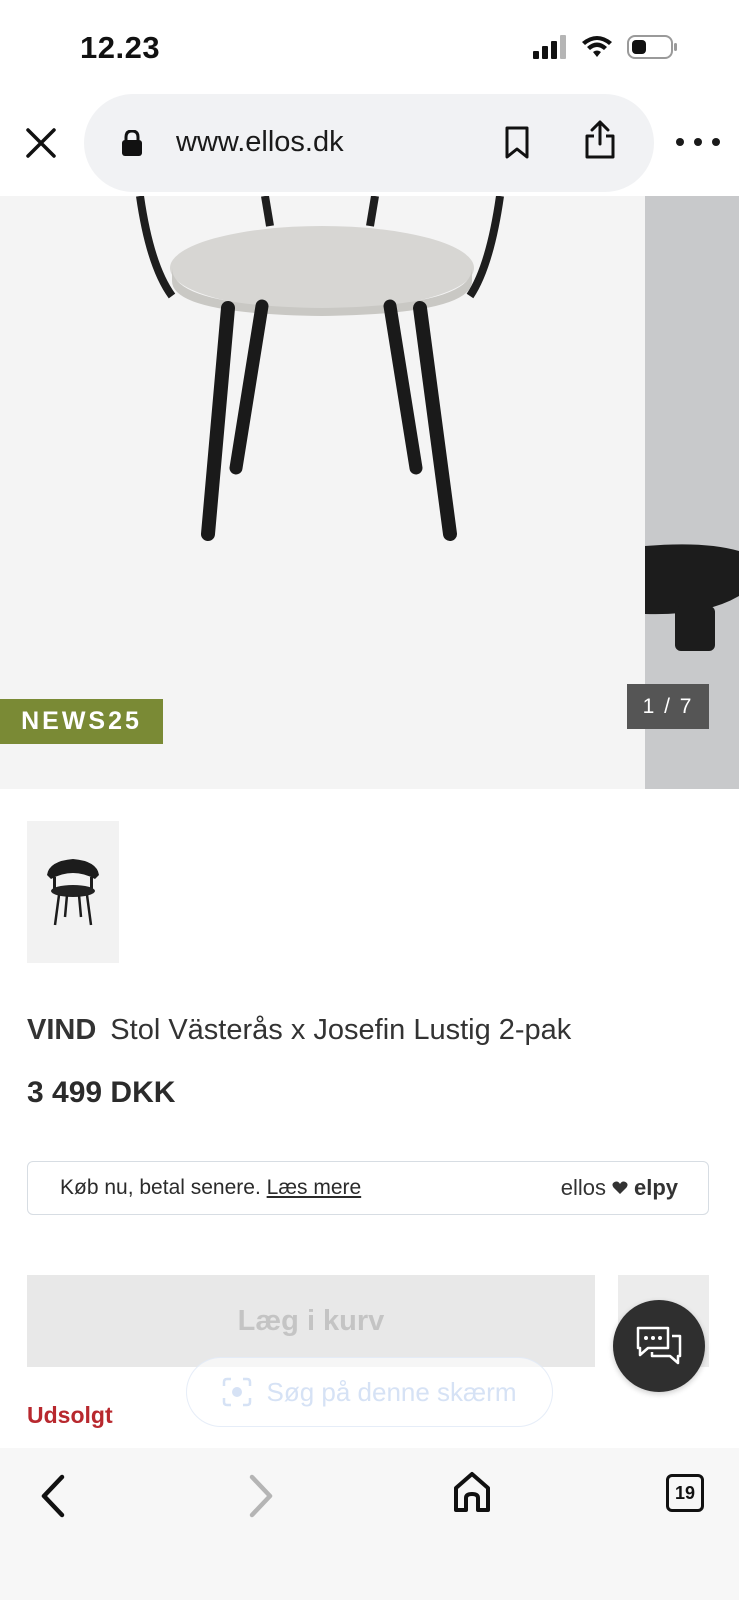 The image size is (739, 1600). What do you see at coordinates (685, 1493) in the screenshot?
I see `tabs-button: 19` at bounding box center [685, 1493].